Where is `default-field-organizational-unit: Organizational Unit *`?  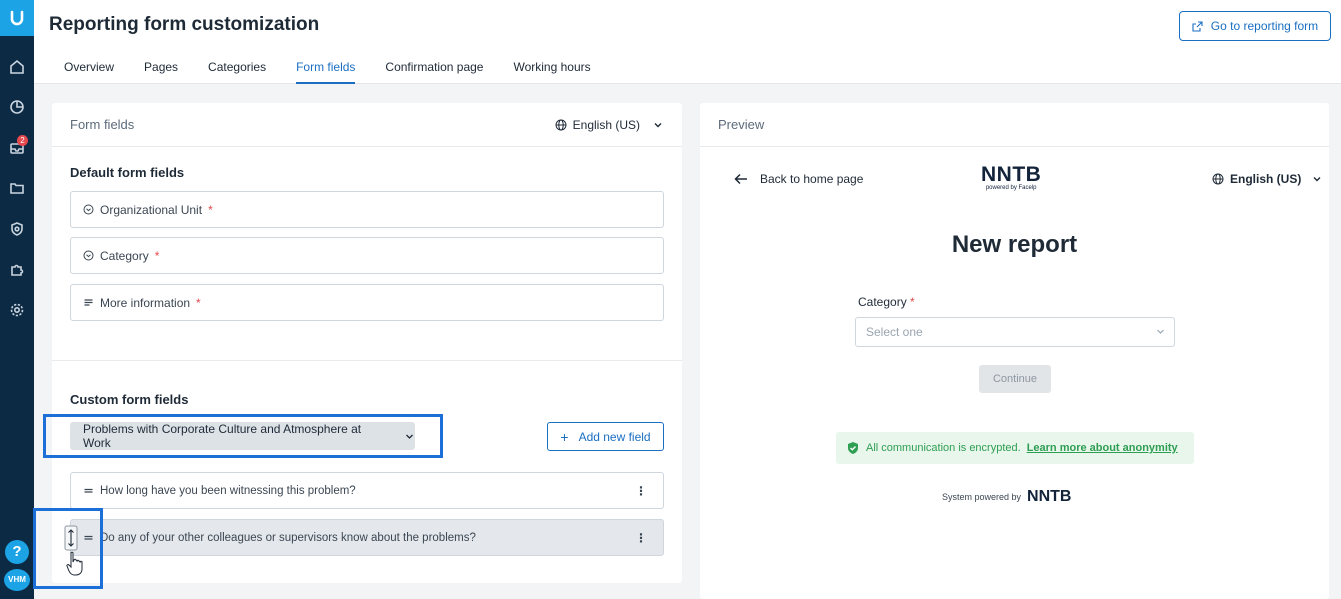
default-field-organizational-unit: Organizational Unit * is located at coordinates (367, 209).